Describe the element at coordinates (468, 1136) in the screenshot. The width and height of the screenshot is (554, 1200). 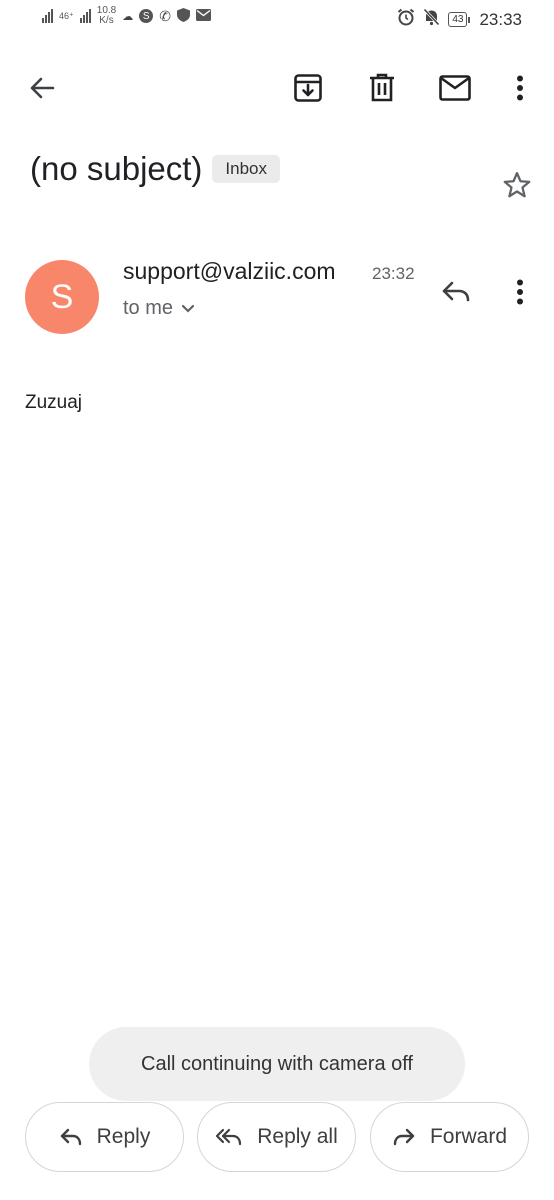
I see `forward-label: Forward` at that location.